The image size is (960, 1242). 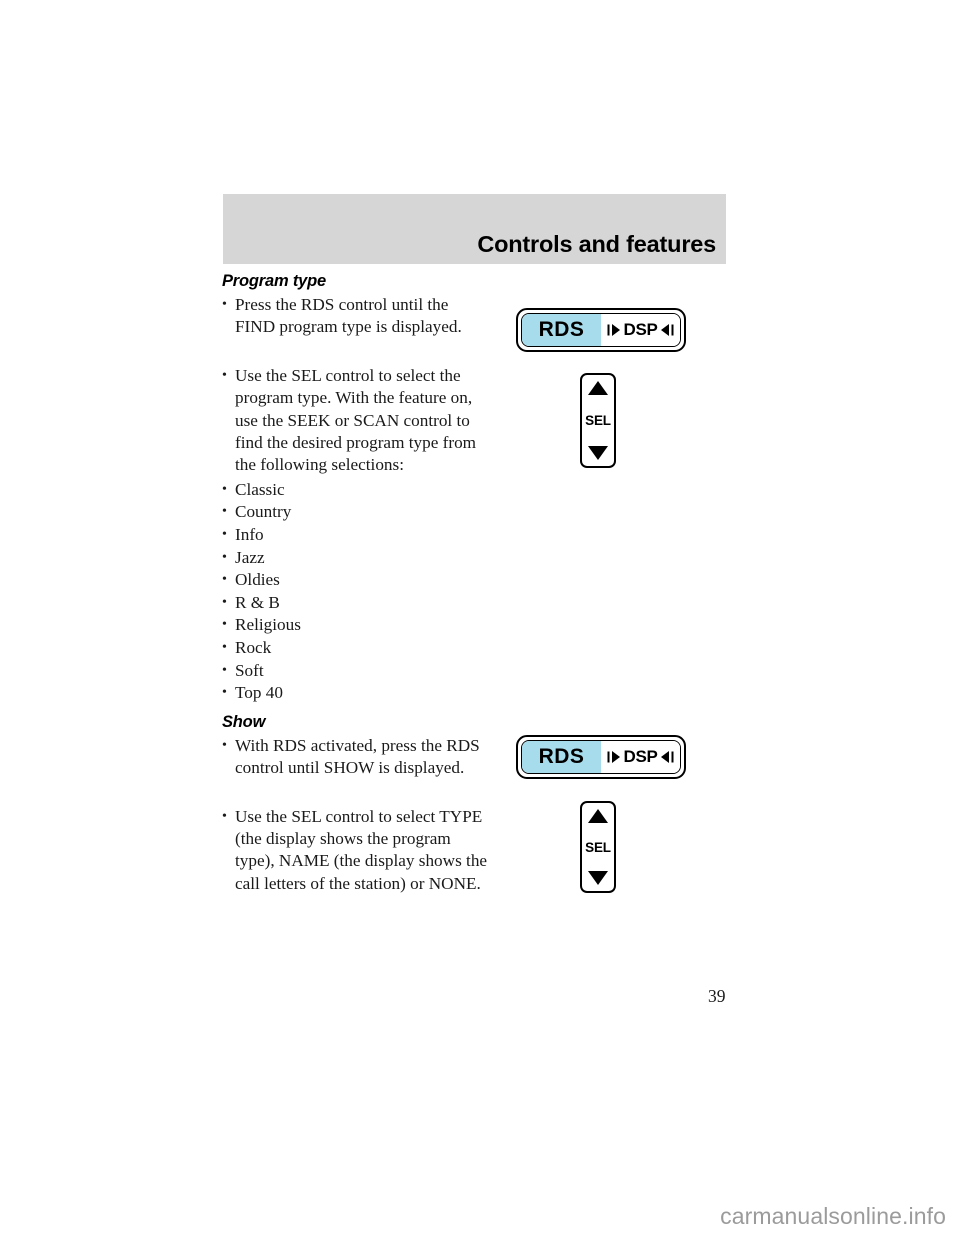 What do you see at coordinates (257, 580) in the screenshot?
I see `list-item-label: Oldies` at bounding box center [257, 580].